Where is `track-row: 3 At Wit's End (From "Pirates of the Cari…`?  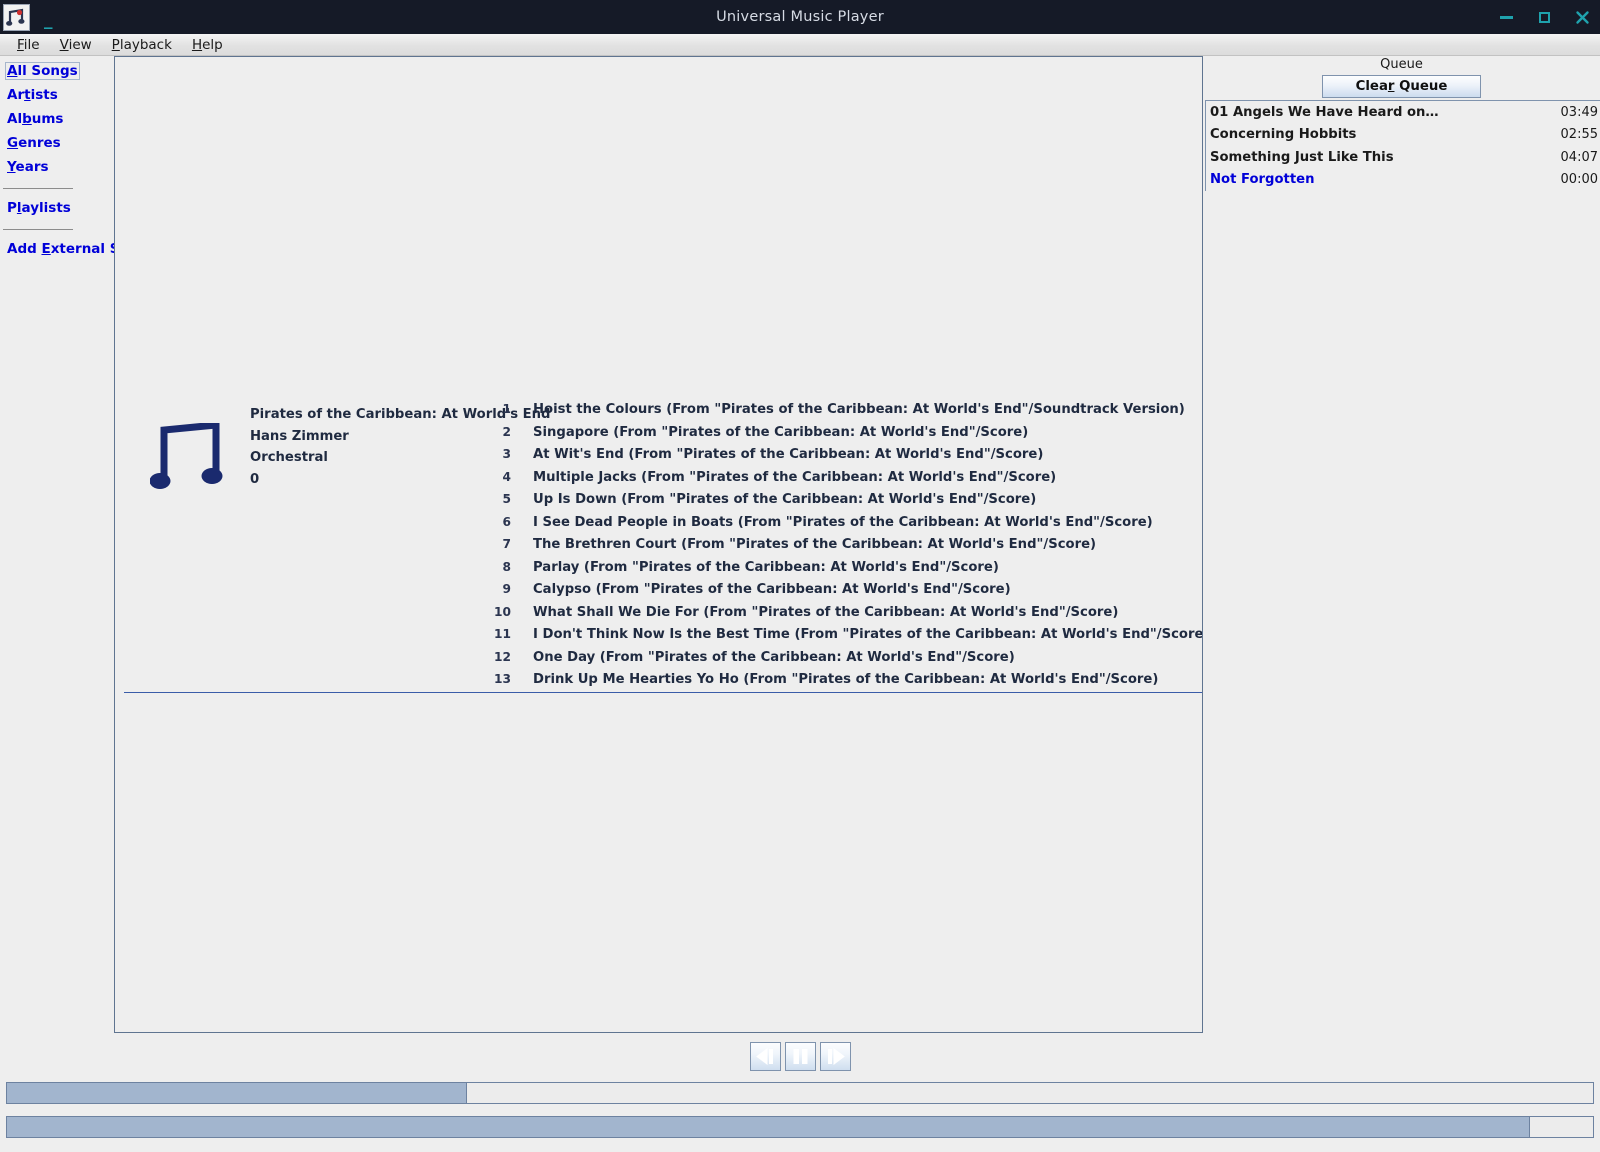
track-row: 3 At Wit's End (From "Pirates of the Cari… is located at coordinates (842, 458).